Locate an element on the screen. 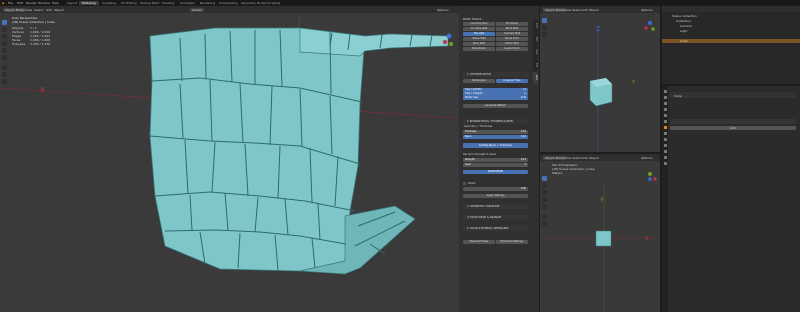 This screenshot has height=312, width=800. modifier-tab-icon is located at coordinates (665, 133).